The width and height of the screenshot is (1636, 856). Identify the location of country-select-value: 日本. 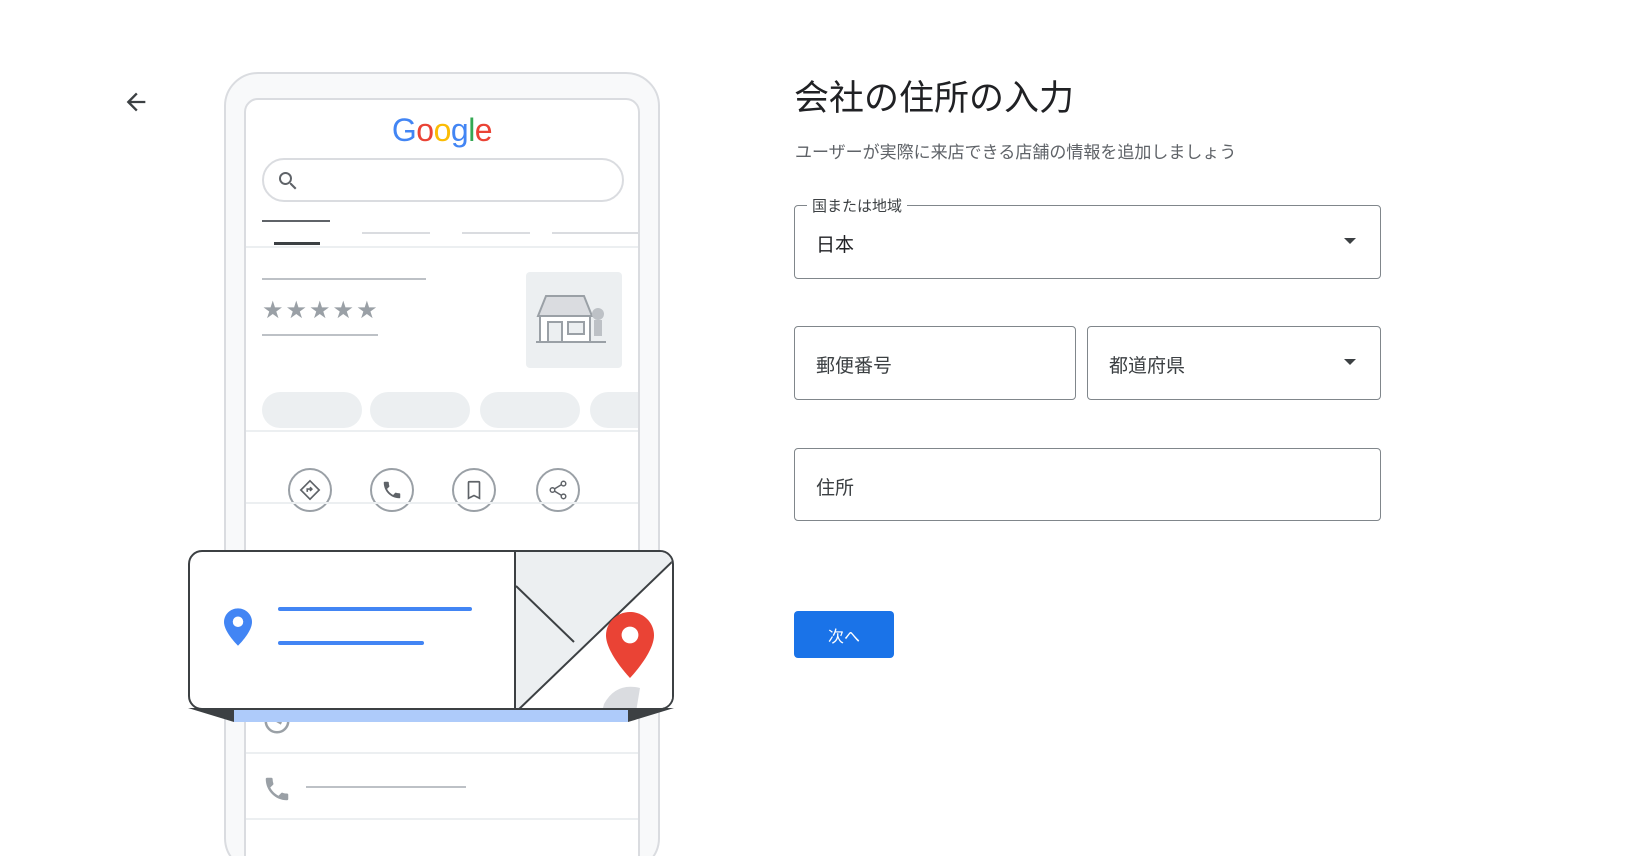
(835, 245).